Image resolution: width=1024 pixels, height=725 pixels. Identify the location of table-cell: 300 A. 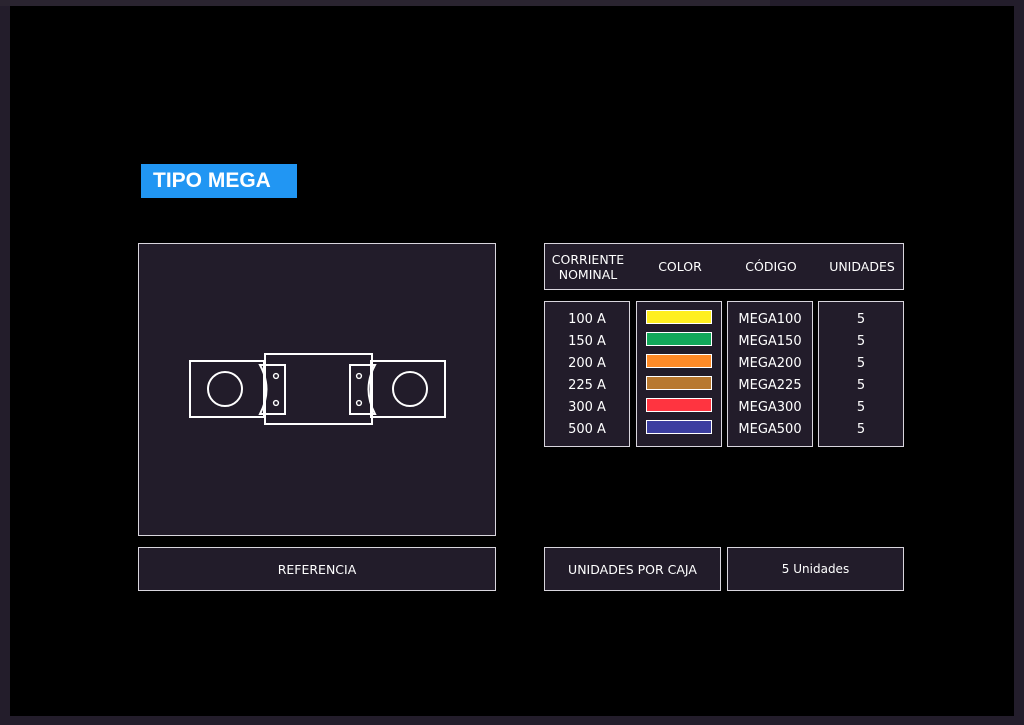
(587, 407).